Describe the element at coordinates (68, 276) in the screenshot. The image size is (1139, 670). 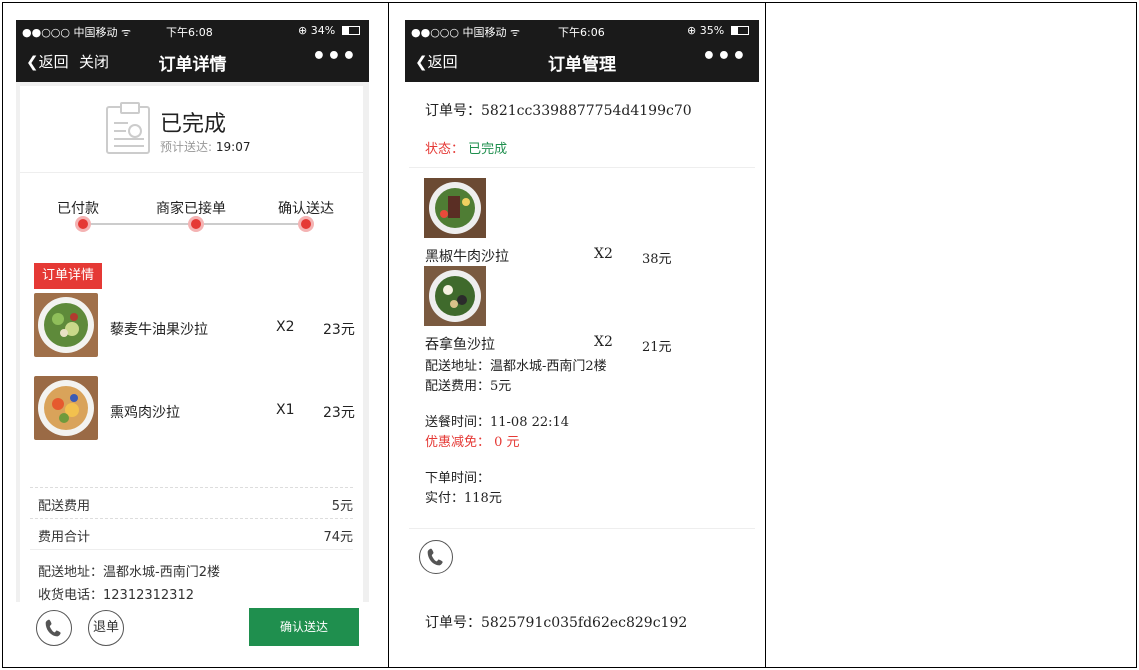
I see `detail-tag: 订单详情` at that location.